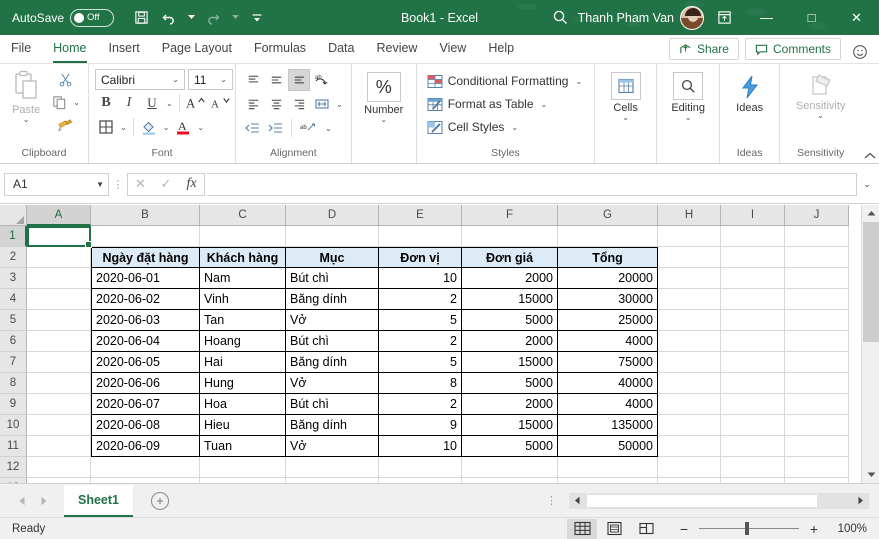 This screenshot has height=539, width=879. What do you see at coordinates (59, 362) in the screenshot?
I see `cell-A7` at bounding box center [59, 362].